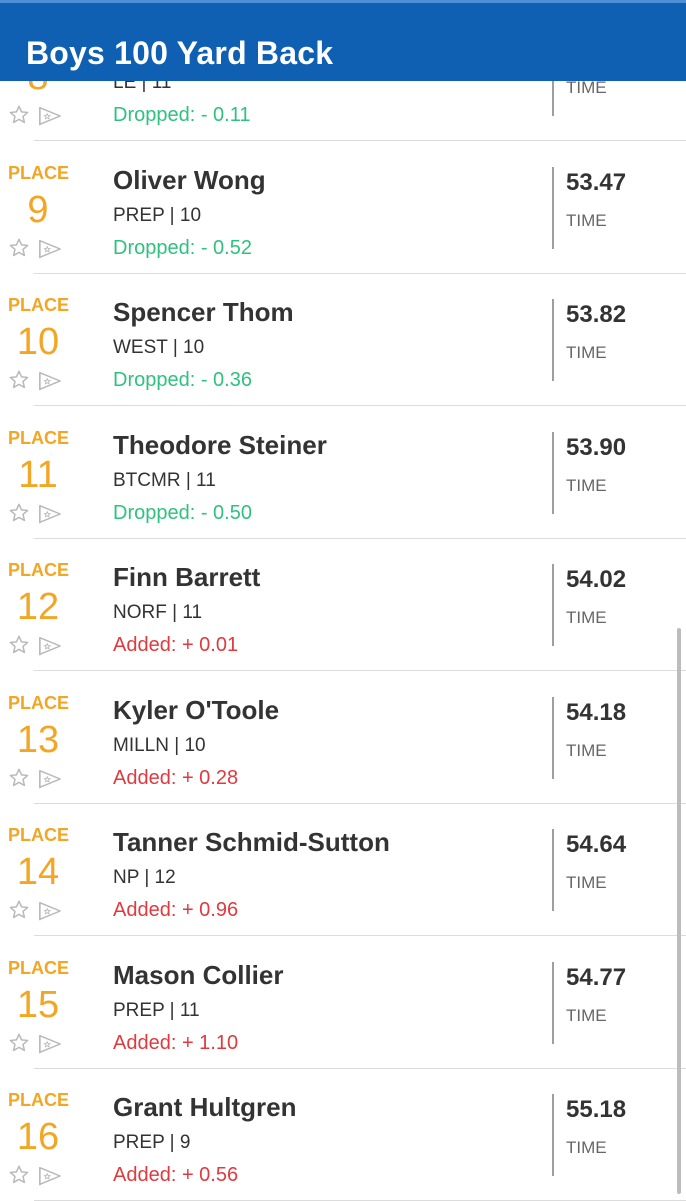 The image size is (686, 1201). I want to click on place-number: 9, so click(38, 209).